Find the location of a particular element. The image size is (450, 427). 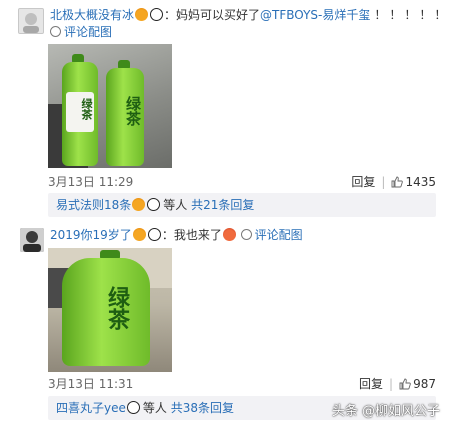

comment-line: 2019你19岁了 ：我也来了 评论配图 is located at coordinates (176, 235).